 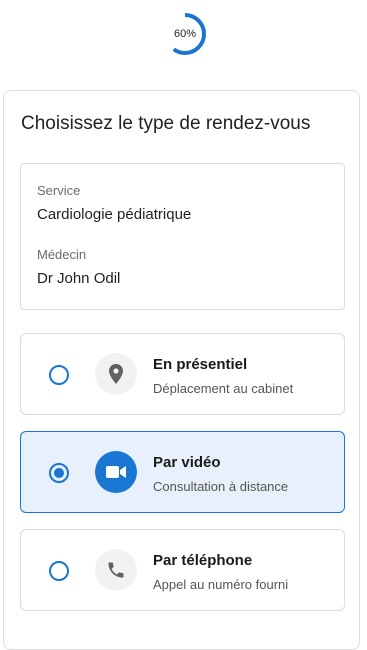 What do you see at coordinates (203, 560) in the screenshot?
I see `option-title: Par téléphone` at bounding box center [203, 560].